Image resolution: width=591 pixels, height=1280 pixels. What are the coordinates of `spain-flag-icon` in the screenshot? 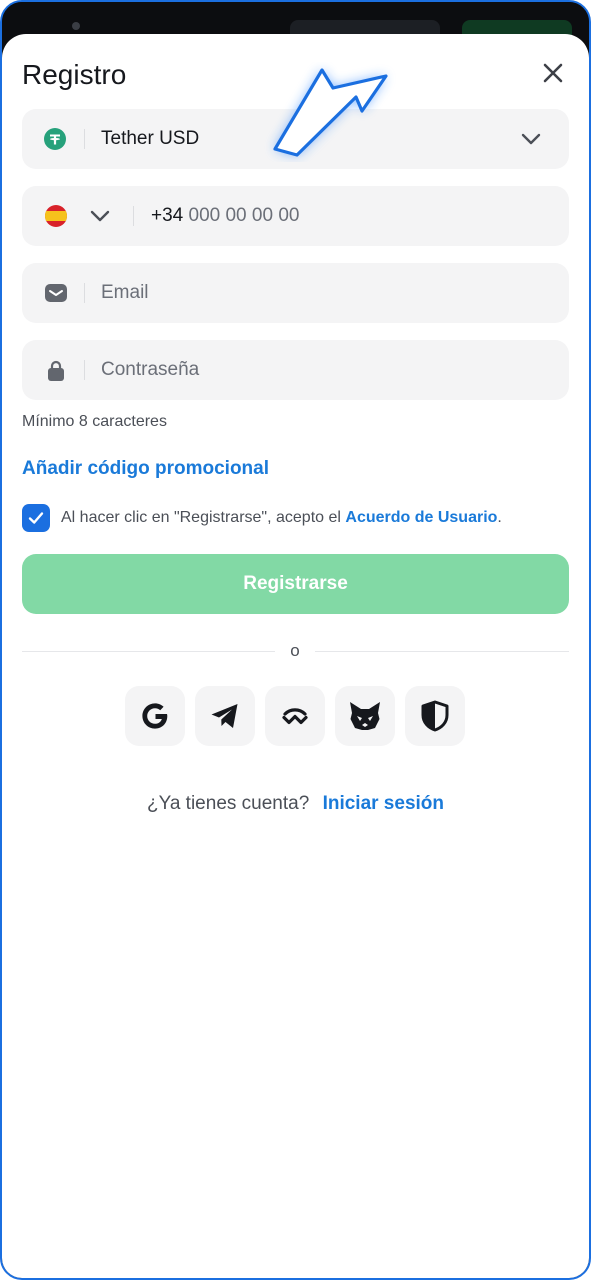 It's located at (56, 216).